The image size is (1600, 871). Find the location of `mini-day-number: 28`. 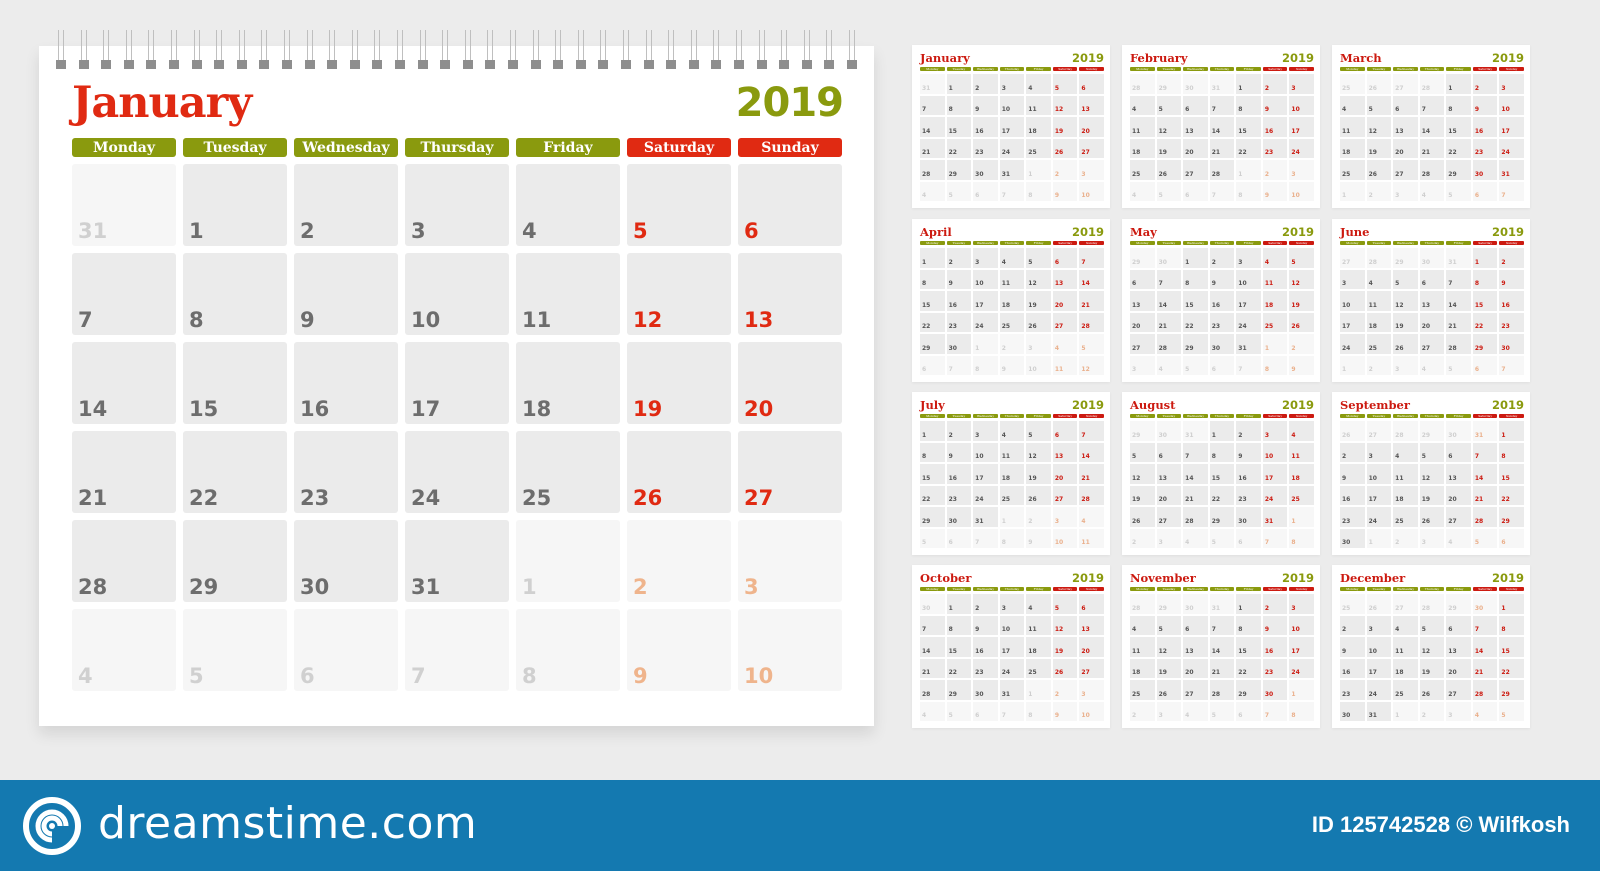

mini-day-number: 28 is located at coordinates (1216, 174).